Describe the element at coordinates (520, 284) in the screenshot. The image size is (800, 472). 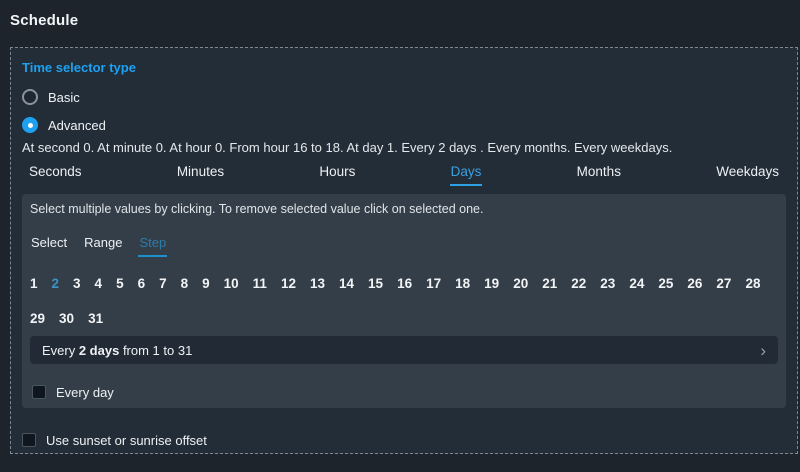
I see `day-20: 20` at that location.